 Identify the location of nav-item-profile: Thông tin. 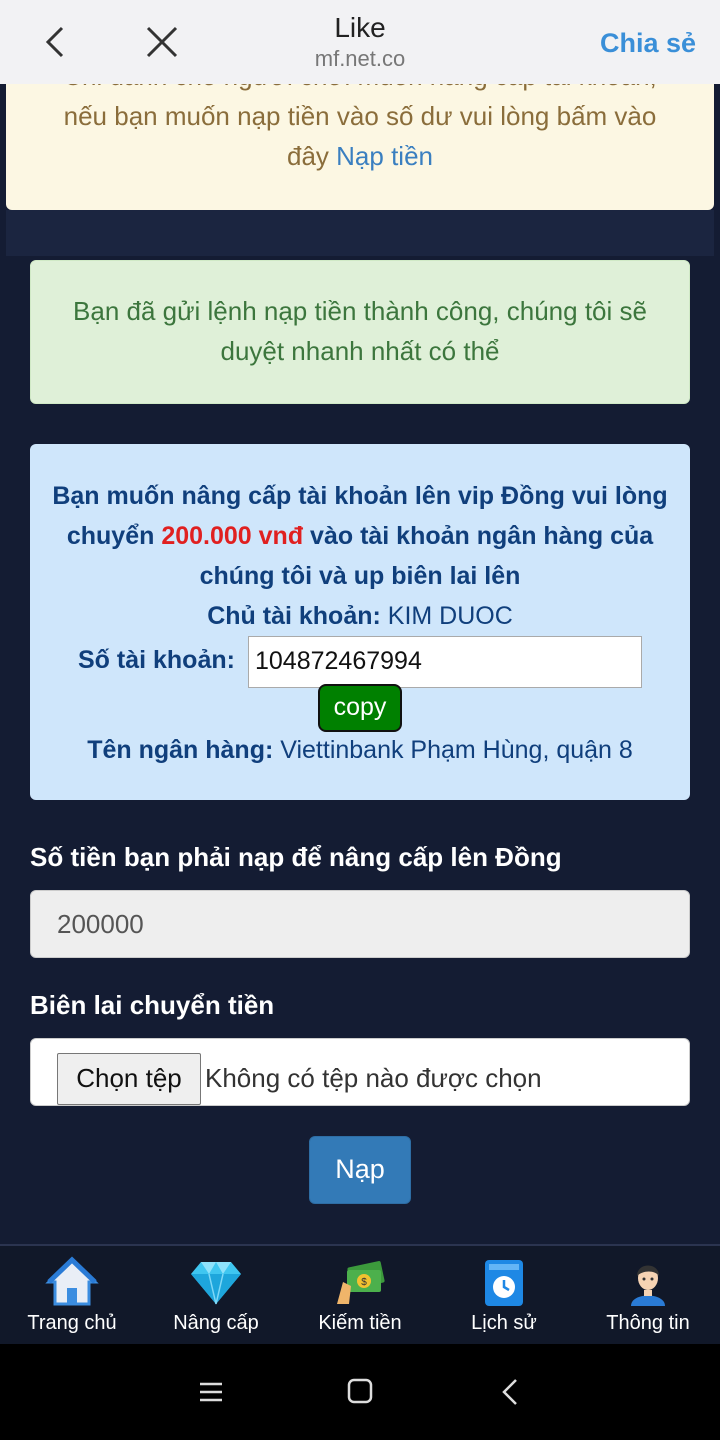
(648, 1295).